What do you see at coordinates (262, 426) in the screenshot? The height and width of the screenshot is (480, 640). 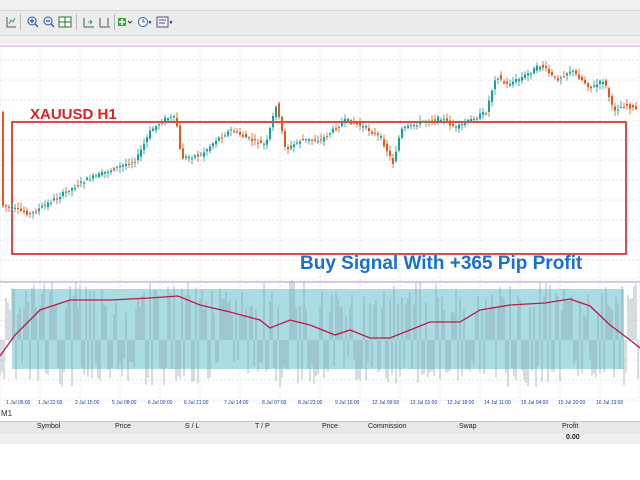 I see `col-tp: T / P` at bounding box center [262, 426].